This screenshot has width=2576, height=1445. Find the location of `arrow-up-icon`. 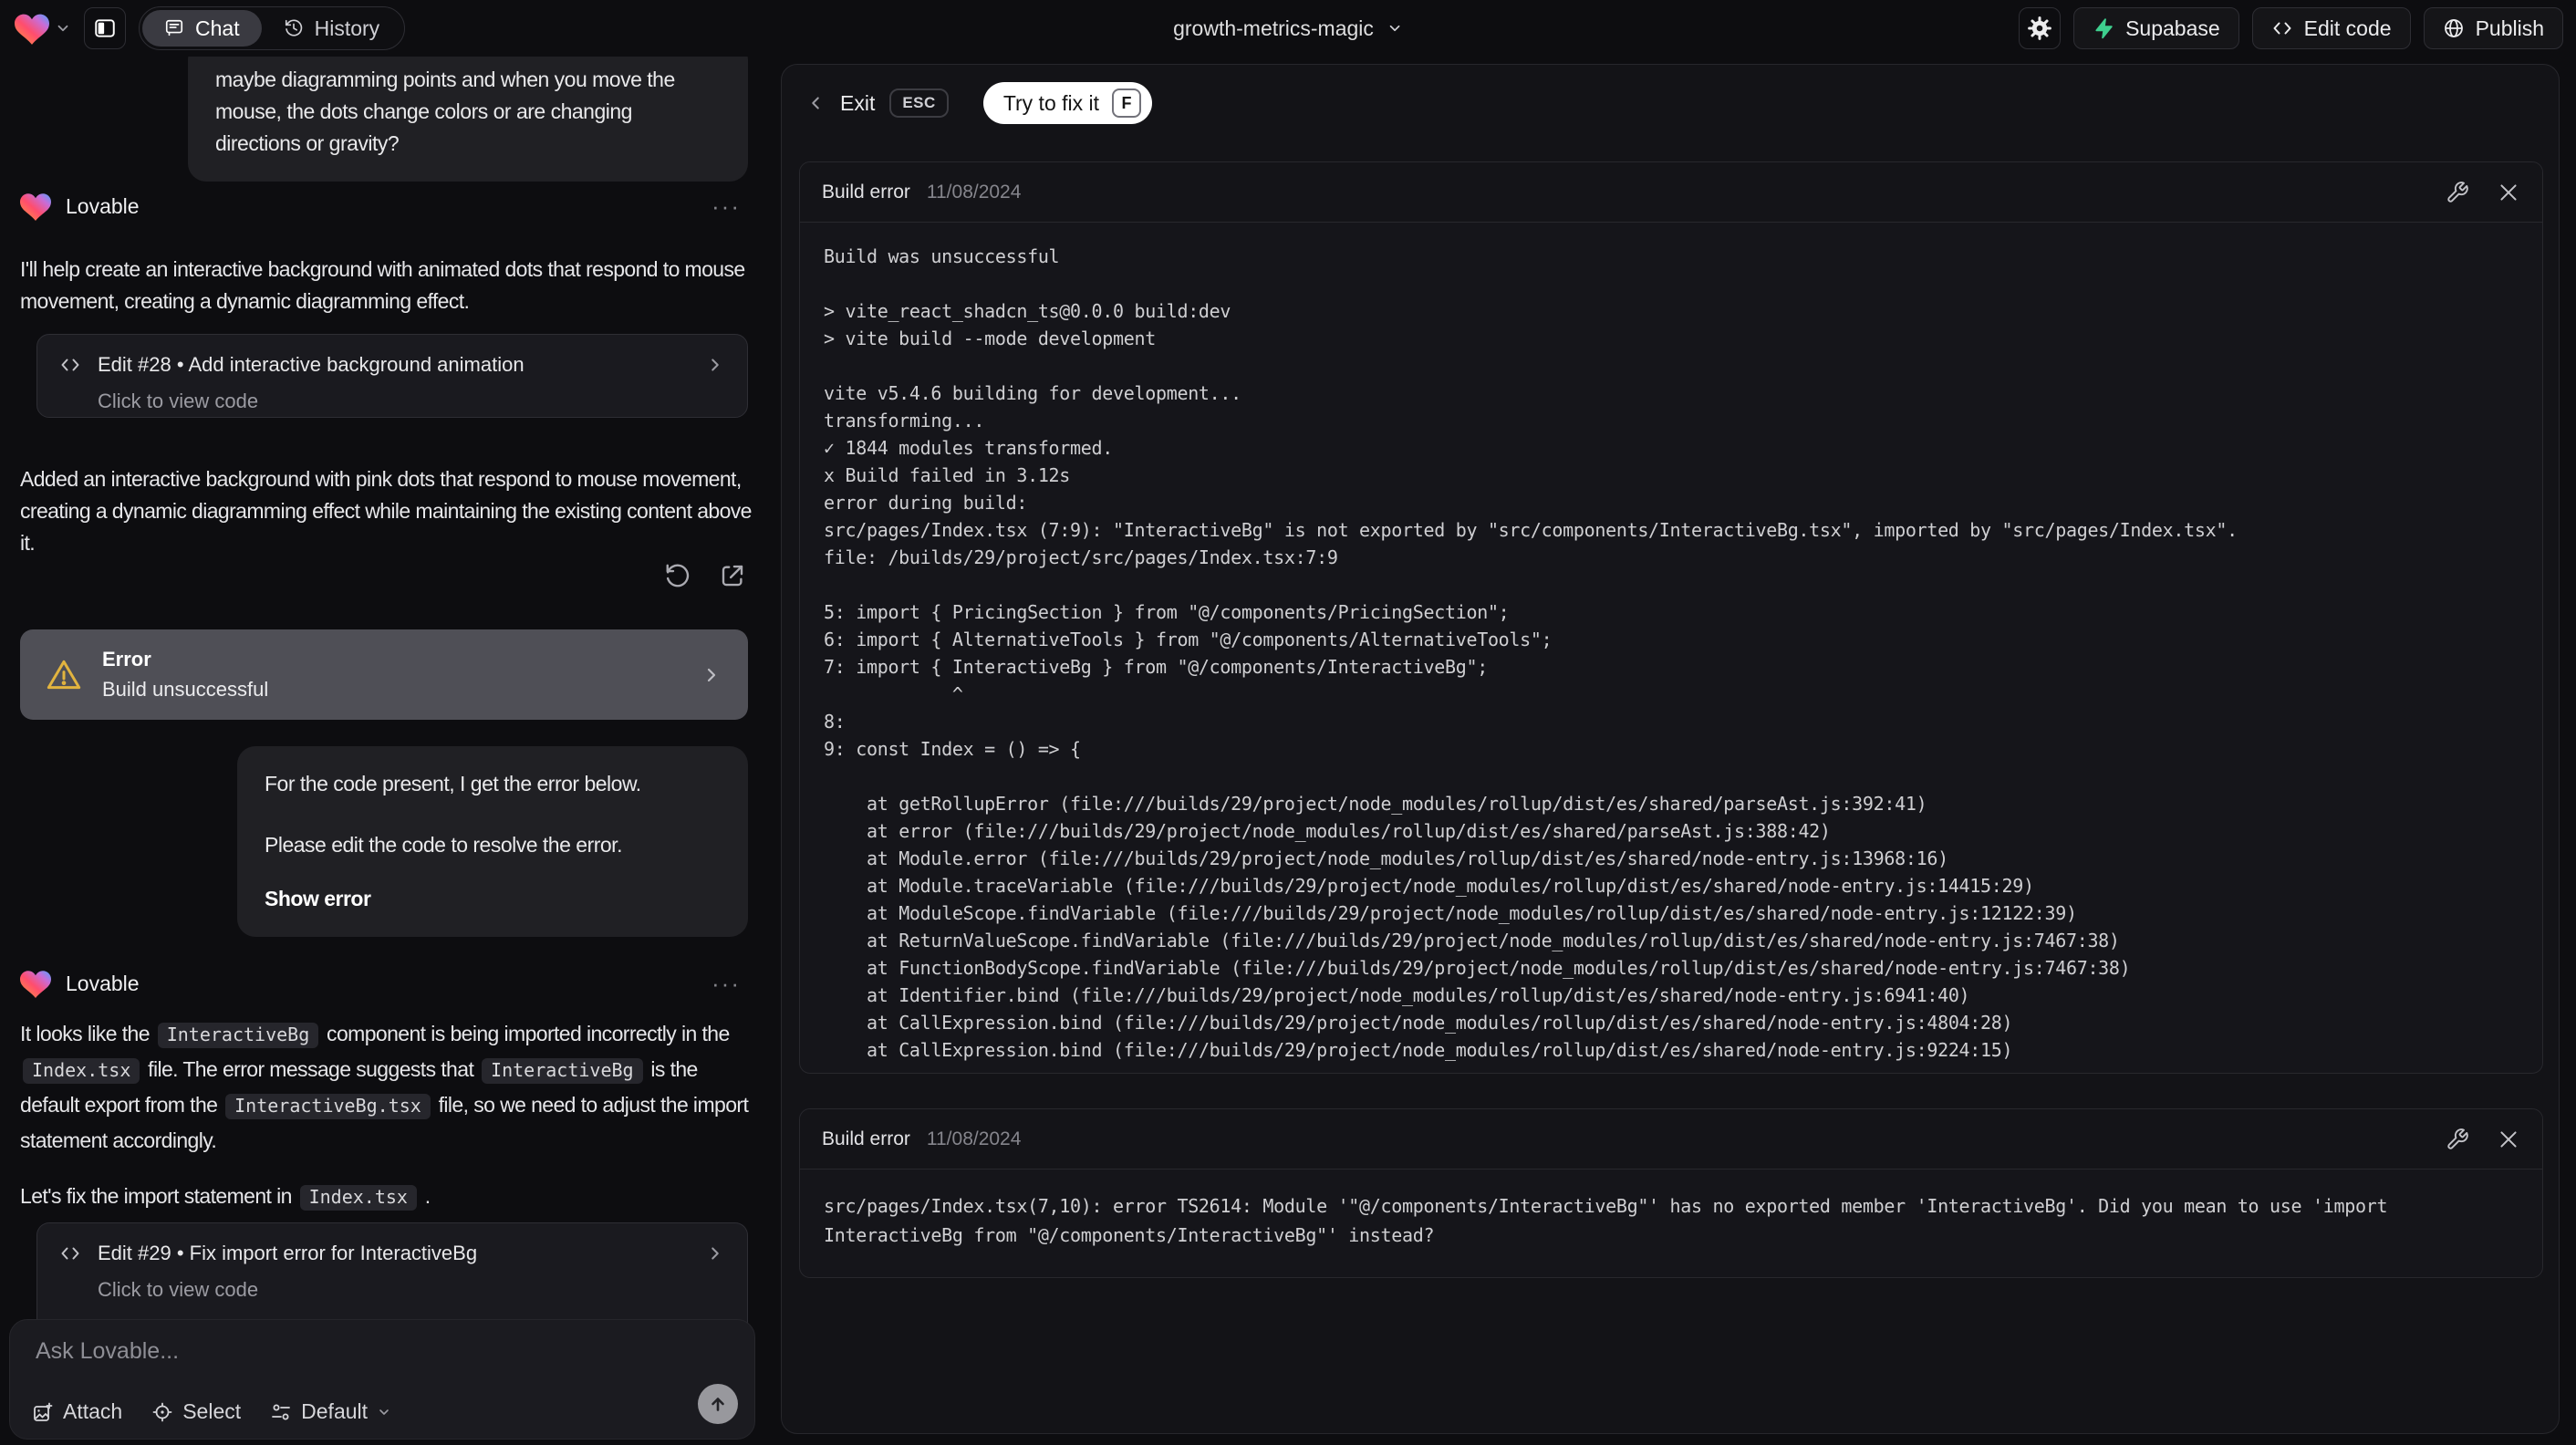

arrow-up-icon is located at coordinates (718, 1404).